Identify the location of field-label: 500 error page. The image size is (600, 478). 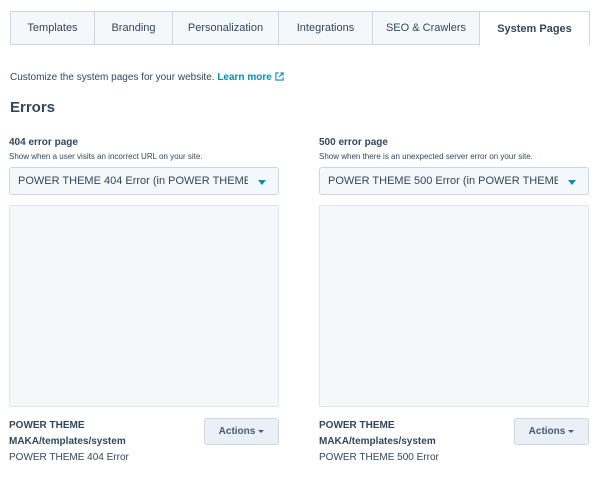
(353, 142).